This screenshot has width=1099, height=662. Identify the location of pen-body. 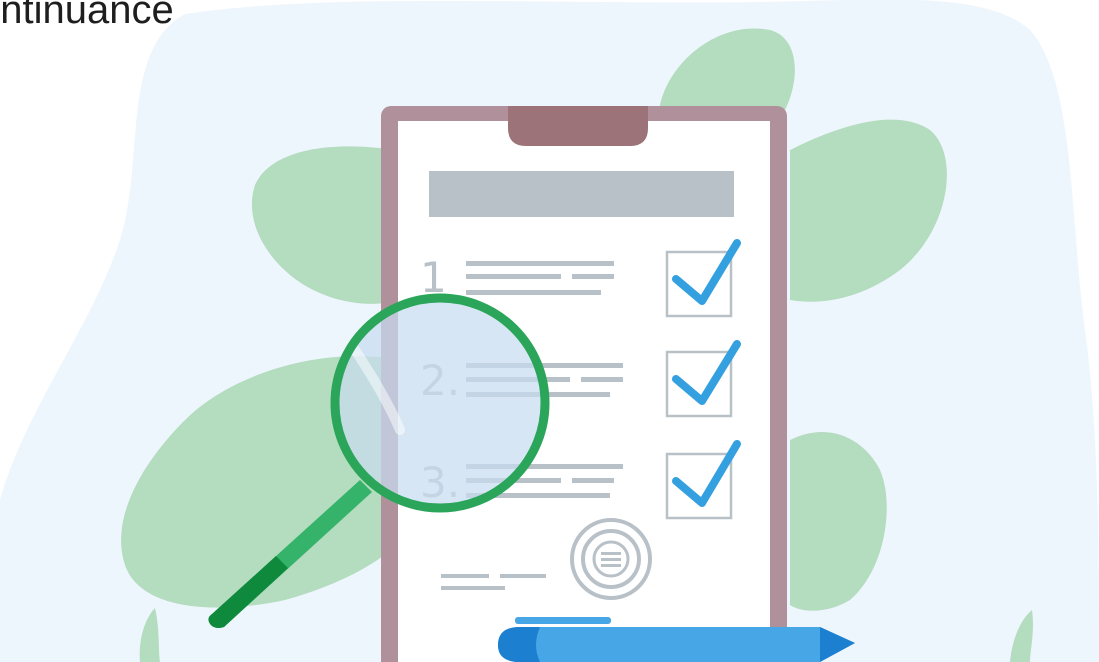
(676, 644).